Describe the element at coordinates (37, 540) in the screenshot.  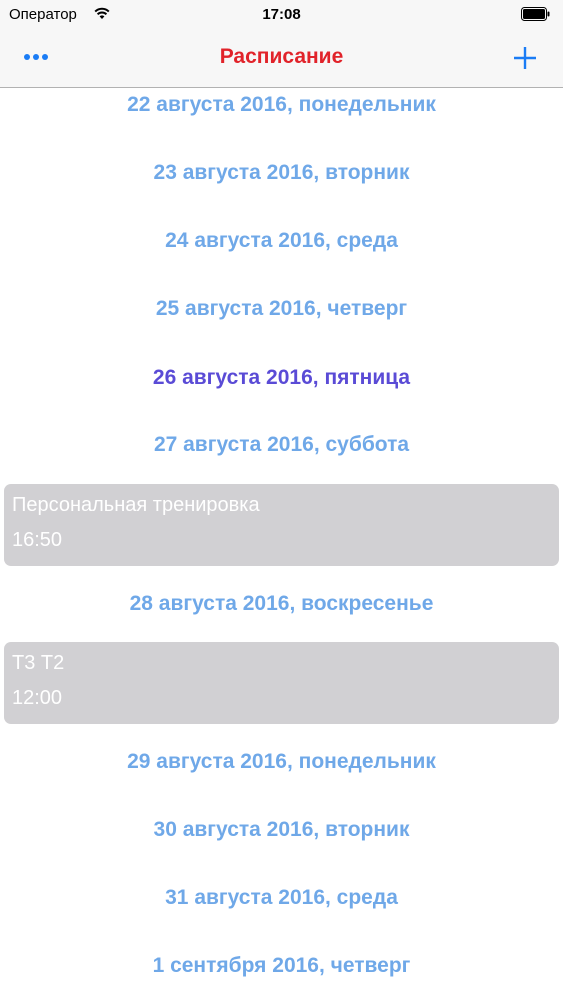
I see `event-time: 16:50` at that location.